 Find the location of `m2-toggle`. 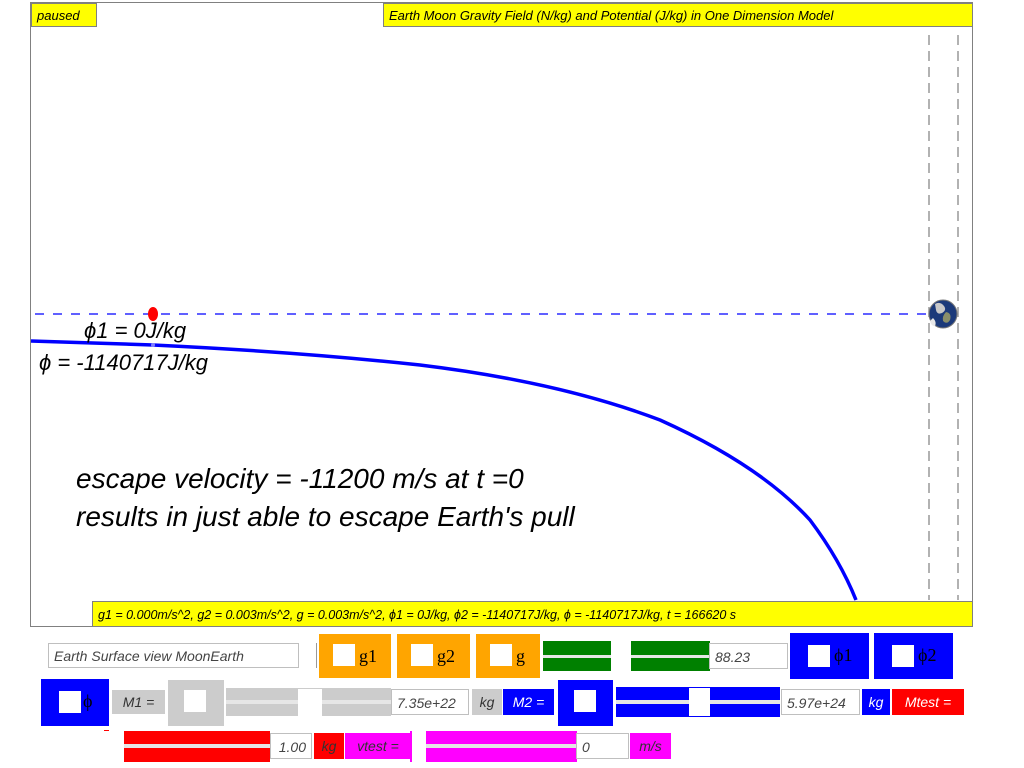

m2-toggle is located at coordinates (585, 703).